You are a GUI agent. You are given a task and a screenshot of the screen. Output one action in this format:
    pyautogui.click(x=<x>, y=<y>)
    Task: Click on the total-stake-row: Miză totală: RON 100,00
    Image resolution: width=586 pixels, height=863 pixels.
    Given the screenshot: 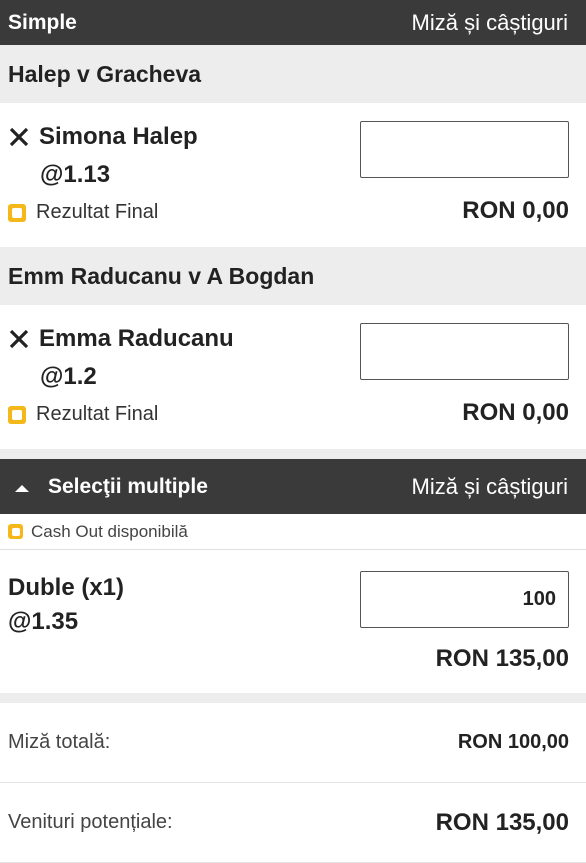 What is the action you would take?
    pyautogui.click(x=293, y=743)
    